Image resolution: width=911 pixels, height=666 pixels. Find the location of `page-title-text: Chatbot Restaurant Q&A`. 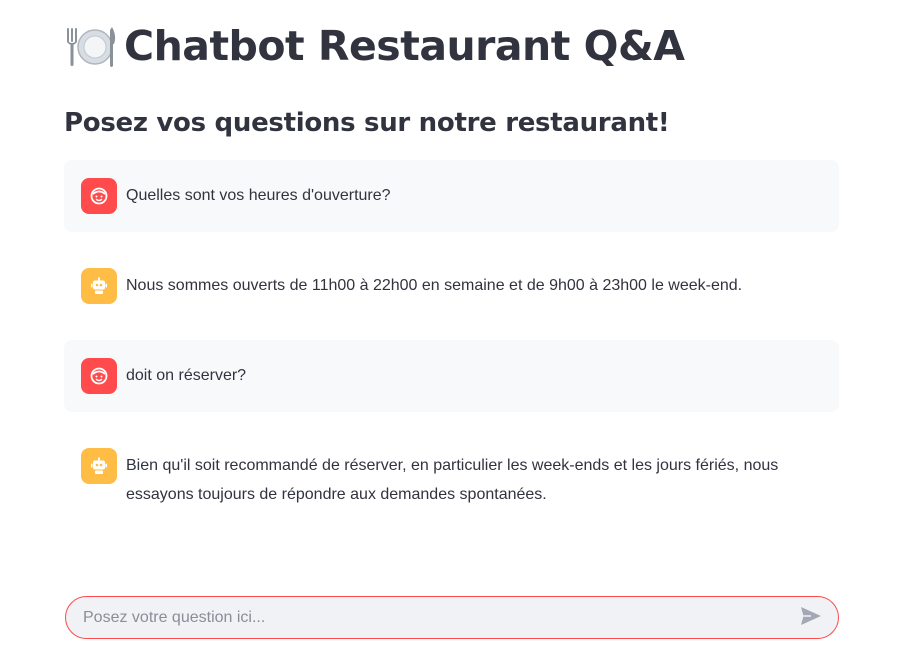

page-title-text: Chatbot Restaurant Q&A is located at coordinates (404, 46).